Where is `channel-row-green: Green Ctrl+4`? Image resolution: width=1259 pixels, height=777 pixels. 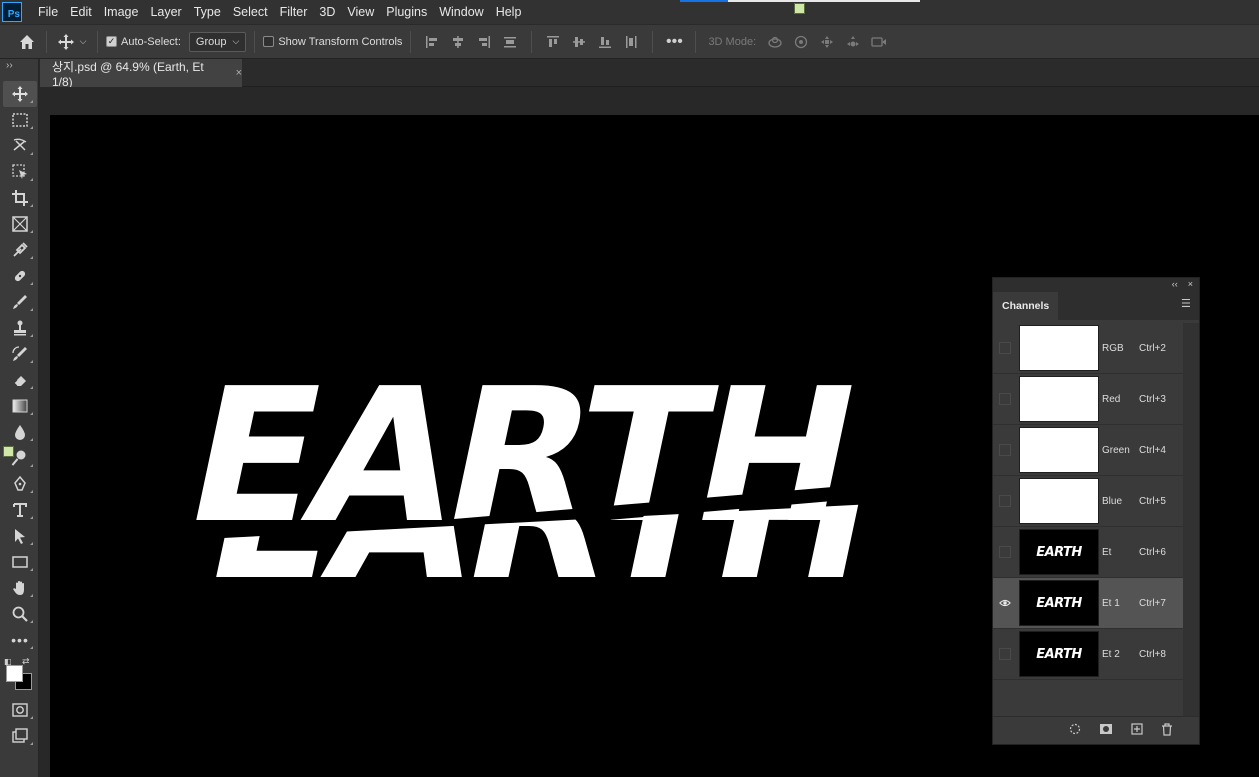
channel-row-green: Green Ctrl+4 is located at coordinates (1088, 450).